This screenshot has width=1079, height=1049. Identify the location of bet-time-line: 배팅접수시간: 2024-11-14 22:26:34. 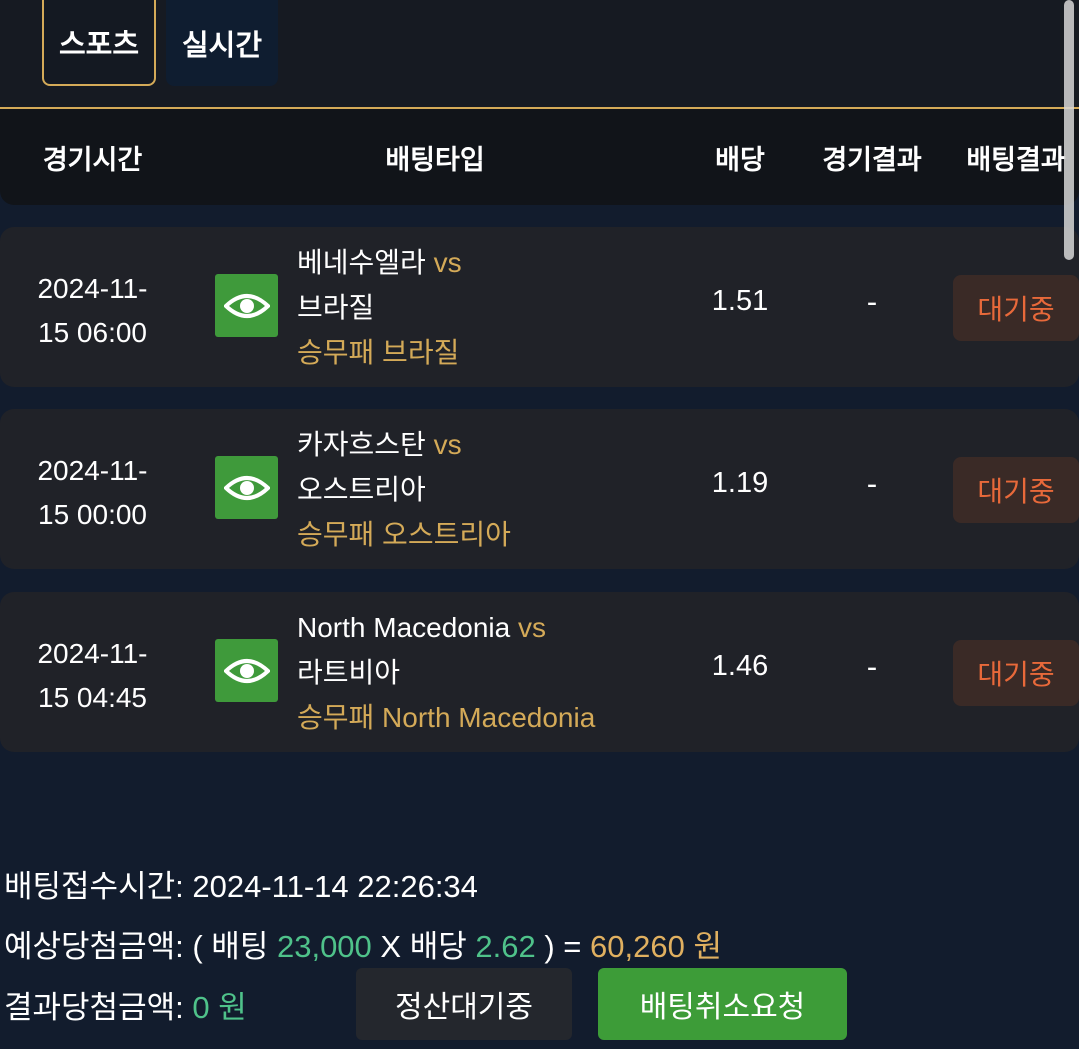
(241, 883).